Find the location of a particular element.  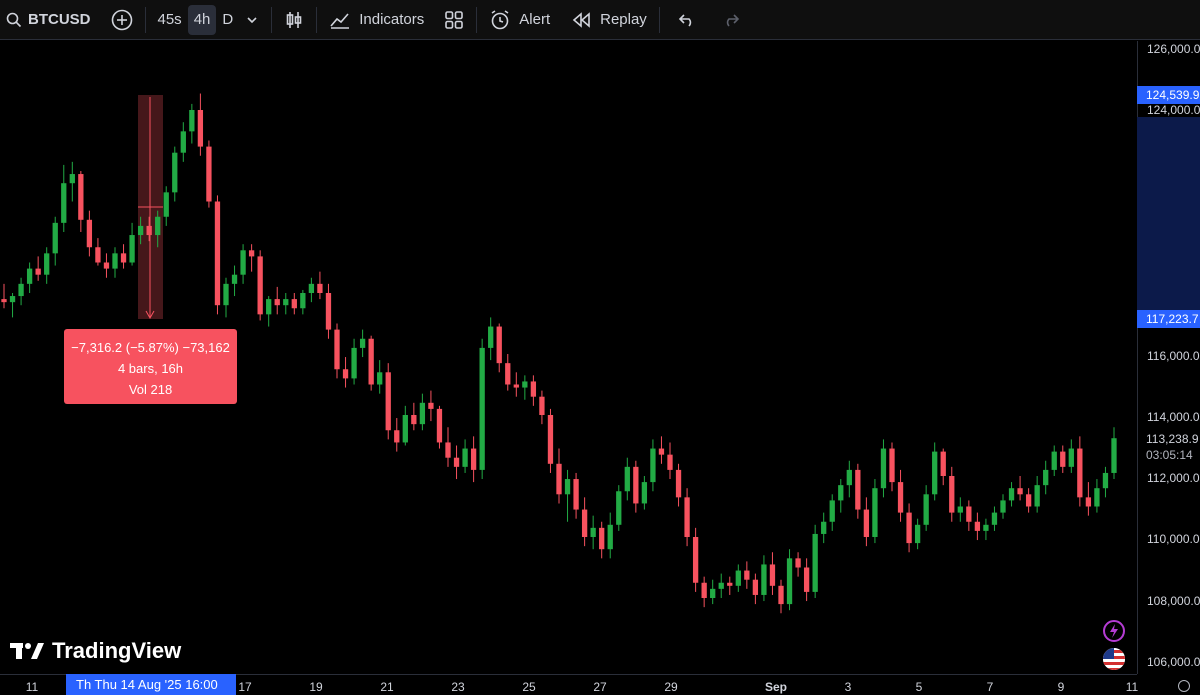

price-label: 112,000.0 is located at coordinates (1173, 478).